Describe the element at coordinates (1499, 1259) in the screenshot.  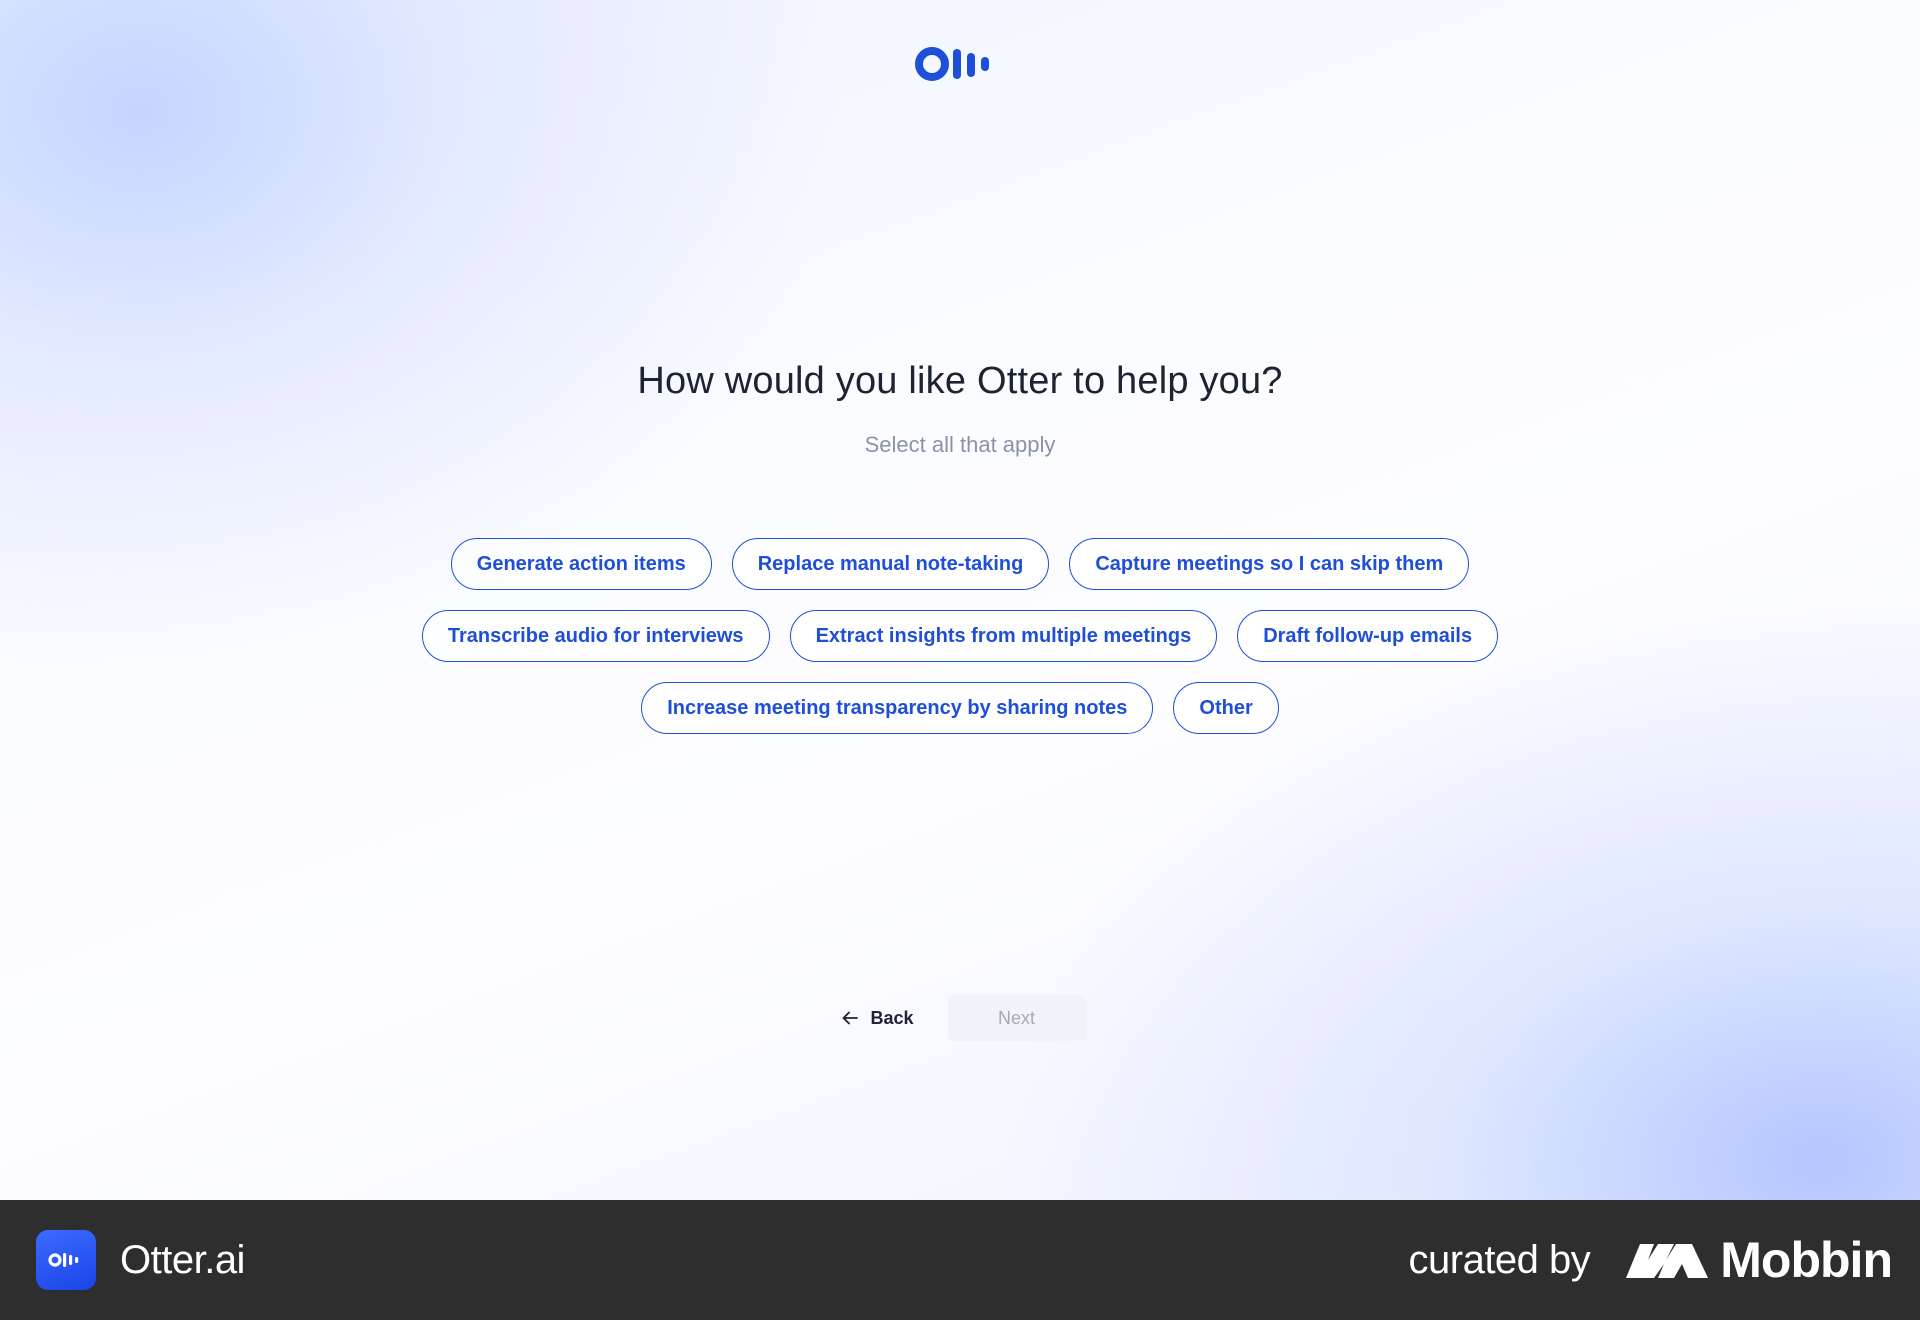
I see `curated-label: curated by` at that location.